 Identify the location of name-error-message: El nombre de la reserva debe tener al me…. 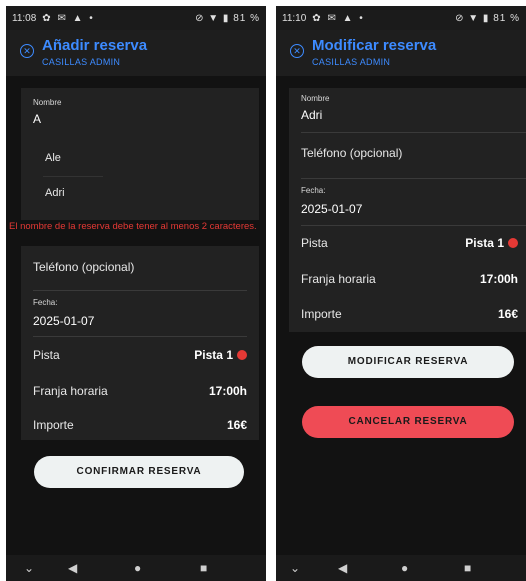
(133, 226).